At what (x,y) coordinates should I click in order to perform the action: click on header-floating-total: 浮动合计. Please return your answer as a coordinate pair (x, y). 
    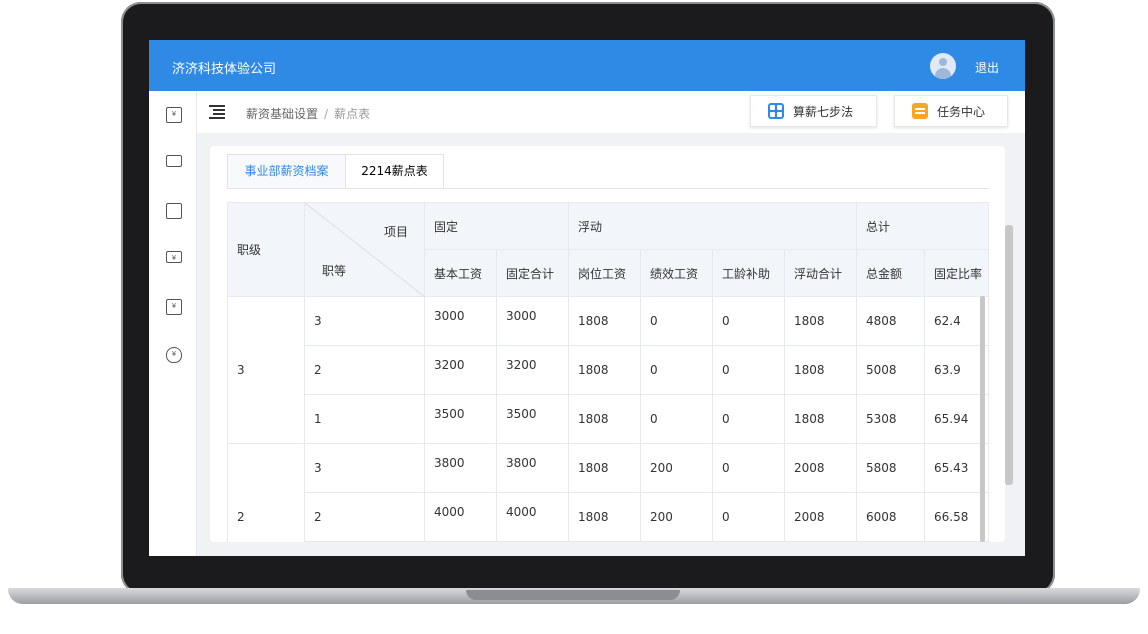
    Looking at the image, I should click on (820, 273).